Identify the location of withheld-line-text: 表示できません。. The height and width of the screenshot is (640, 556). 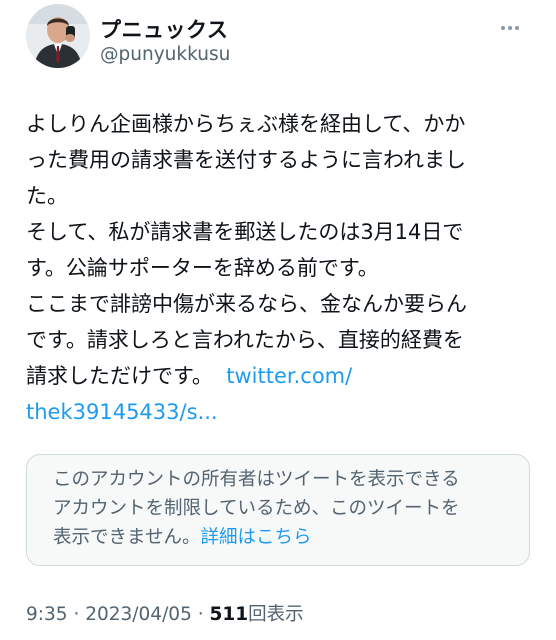
(127, 537).